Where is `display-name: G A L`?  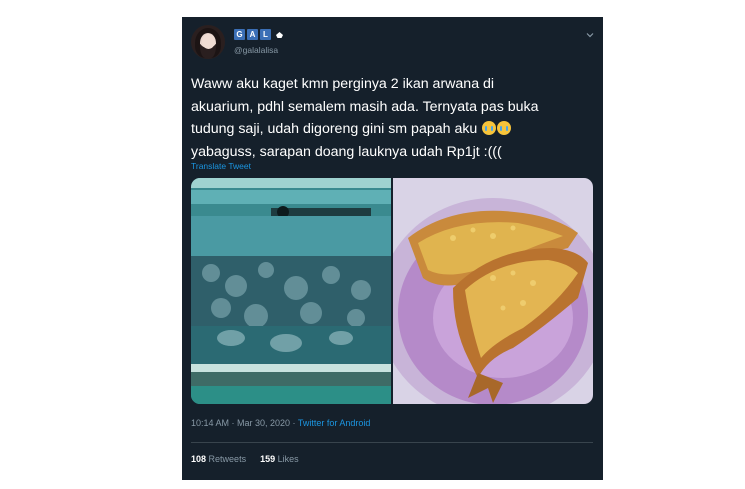
display-name: G A L is located at coordinates (259, 34).